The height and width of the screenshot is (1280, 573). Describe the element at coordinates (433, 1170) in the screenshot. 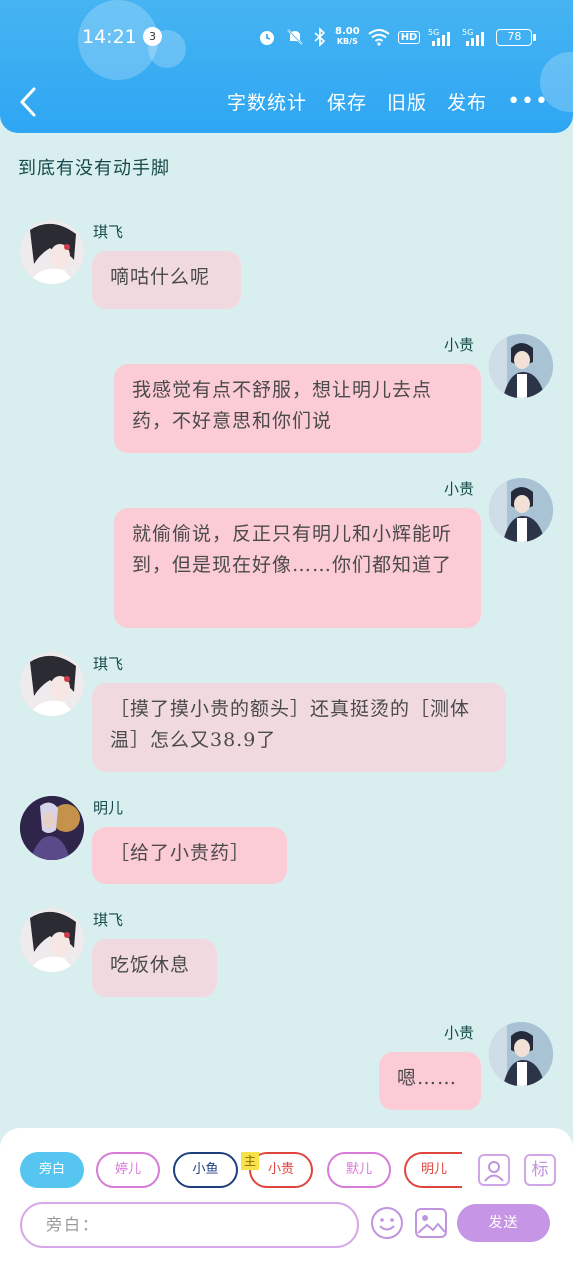

I see `role-chip: 明儿` at that location.